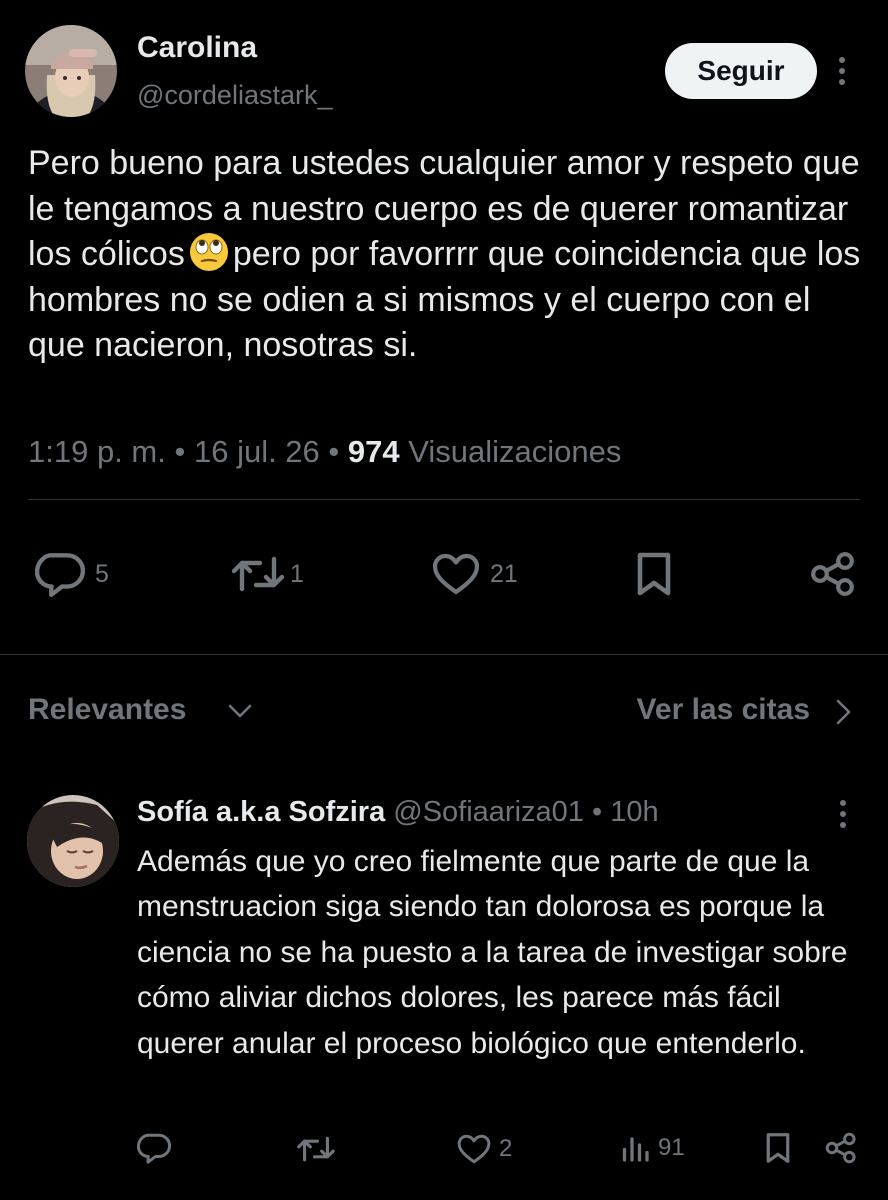  I want to click on reply-repost-button, so click(316, 1149).